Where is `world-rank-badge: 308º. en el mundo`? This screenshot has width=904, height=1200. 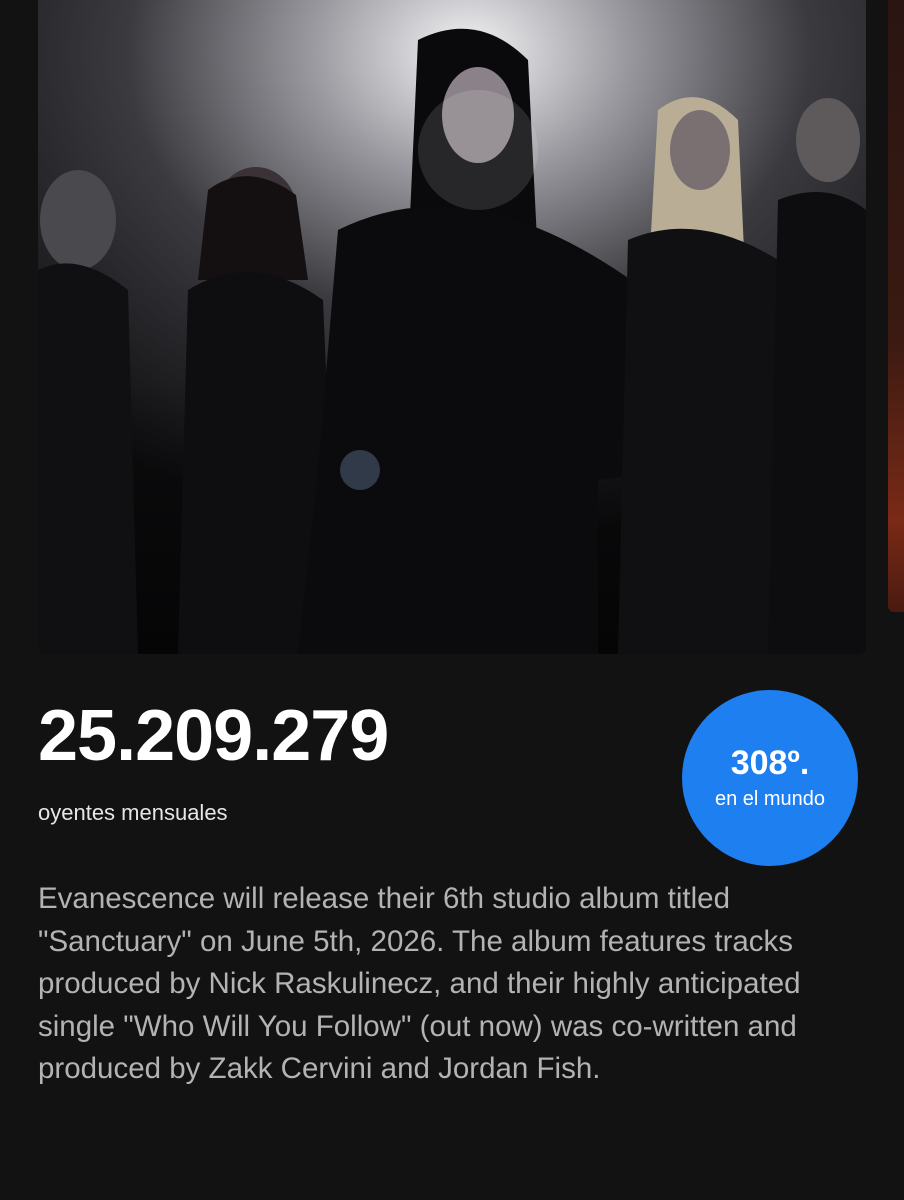
world-rank-badge: 308º. en el mundo is located at coordinates (770, 778).